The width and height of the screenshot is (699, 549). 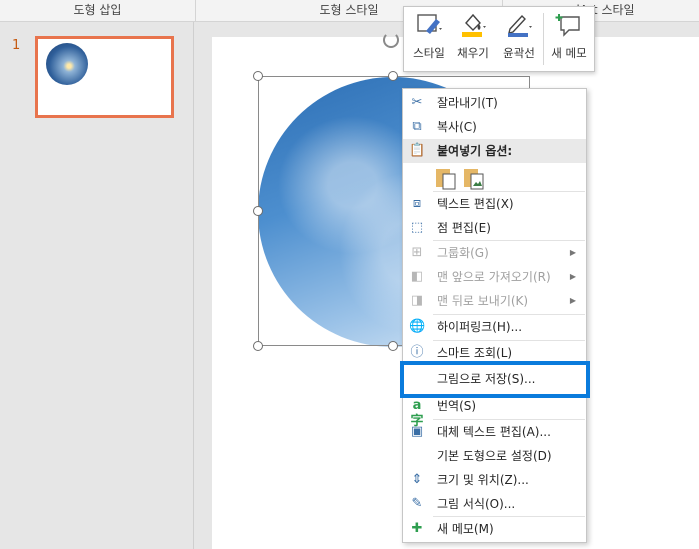 I want to click on menu-item-new-comment: ✚ 새 메모(M), so click(x=494, y=529).